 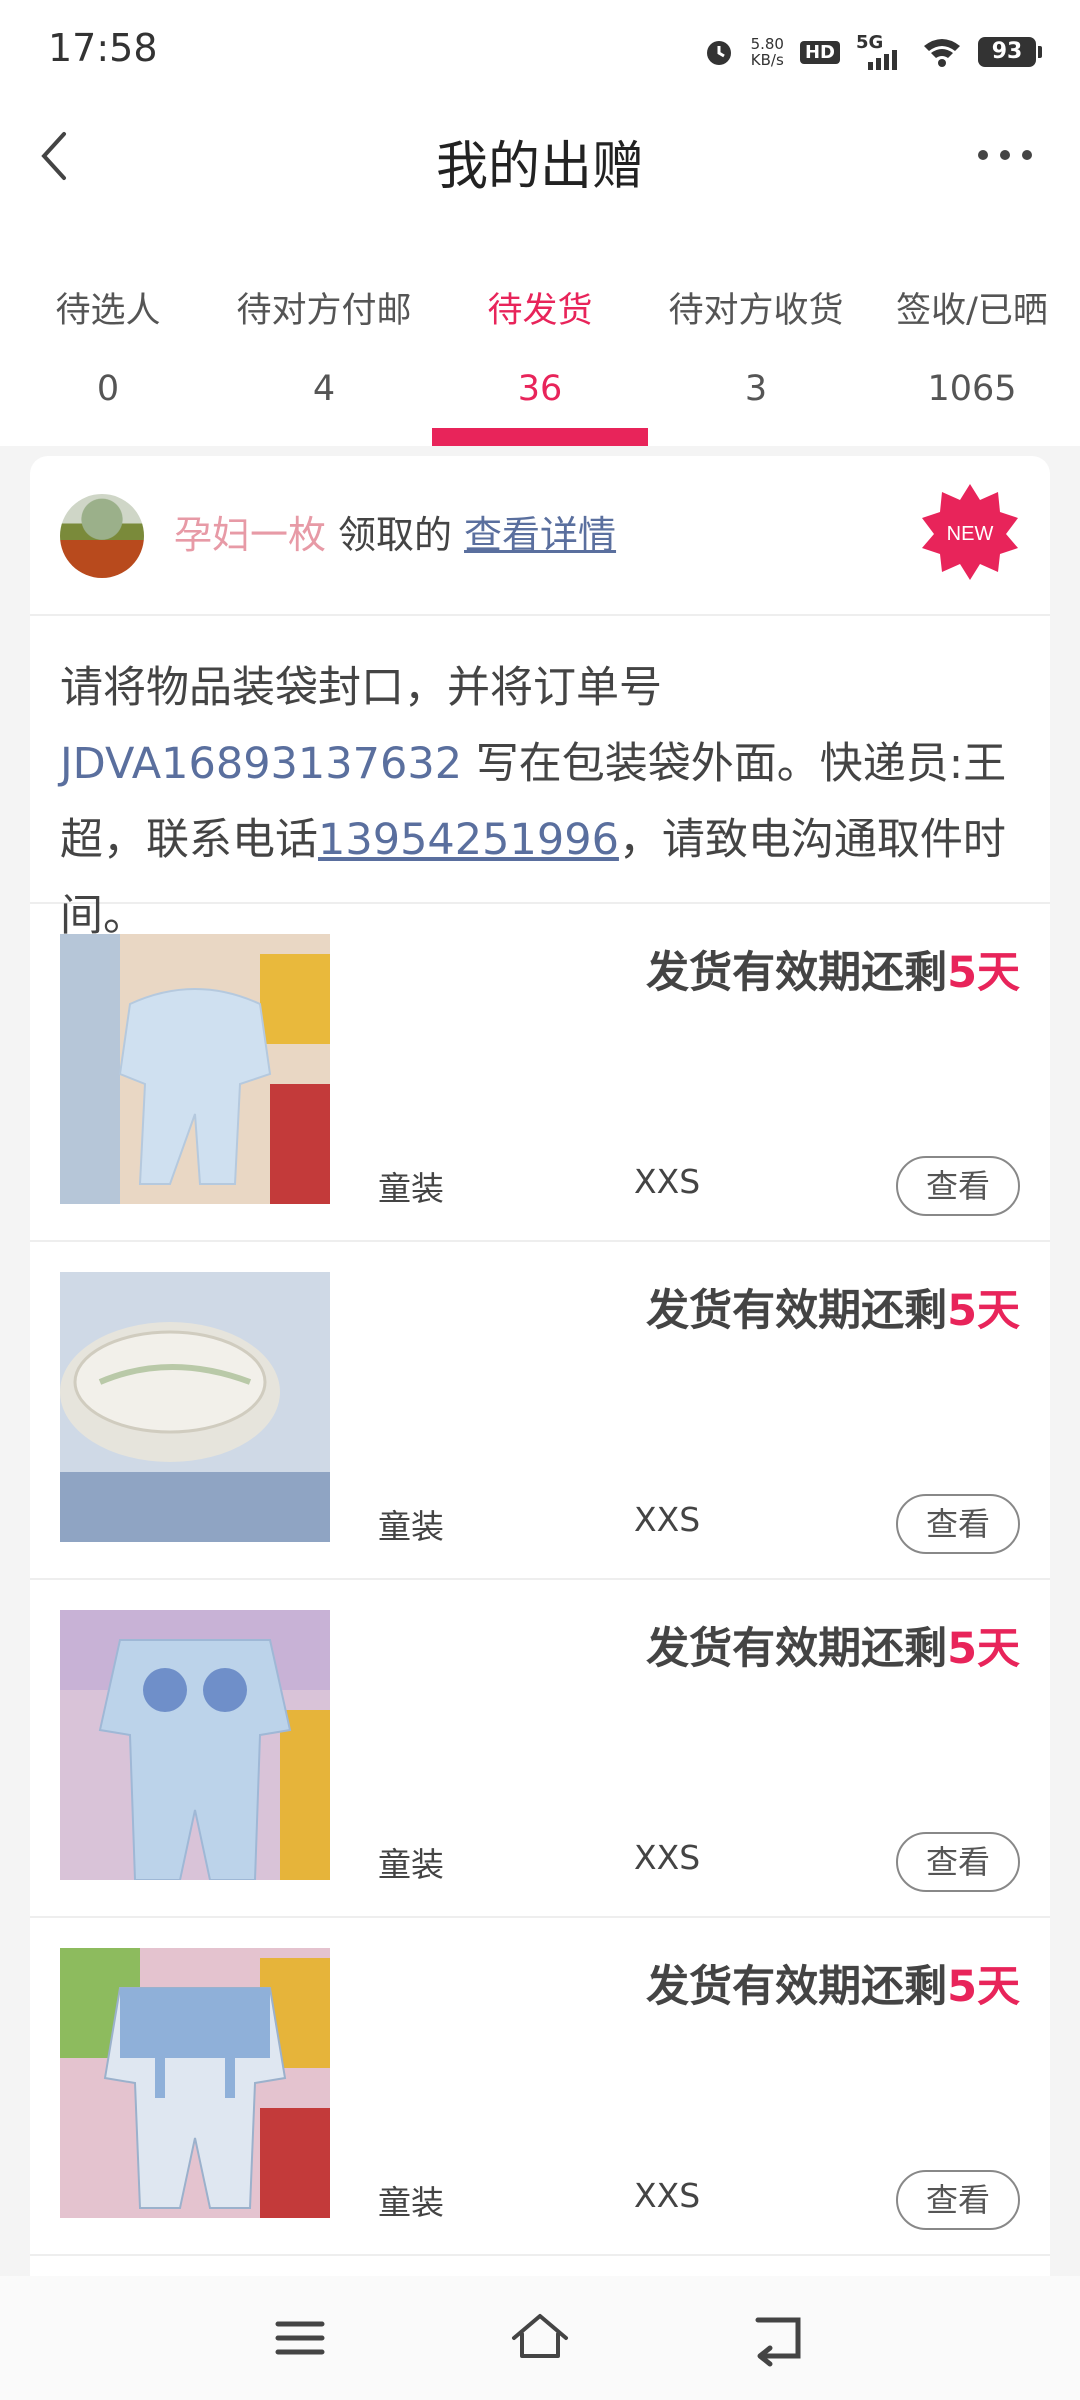 I want to click on tab-pending-shipment: 待发货 36, so click(x=540, y=353).